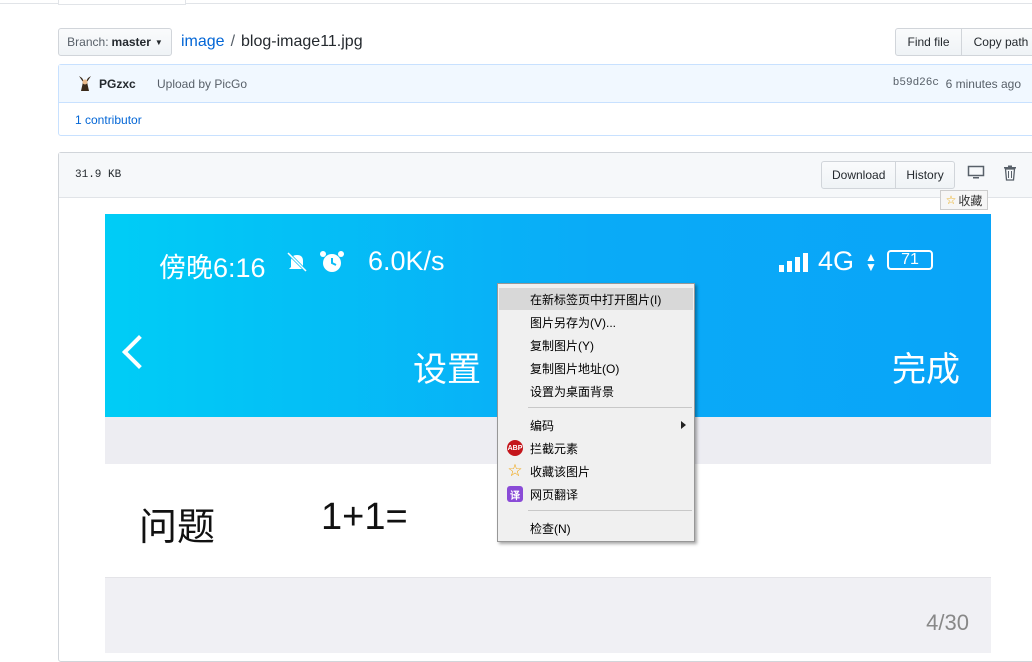 The width and height of the screenshot is (1032, 662). Describe the element at coordinates (88, 42) in the screenshot. I see `branch-label: Branch:` at that location.